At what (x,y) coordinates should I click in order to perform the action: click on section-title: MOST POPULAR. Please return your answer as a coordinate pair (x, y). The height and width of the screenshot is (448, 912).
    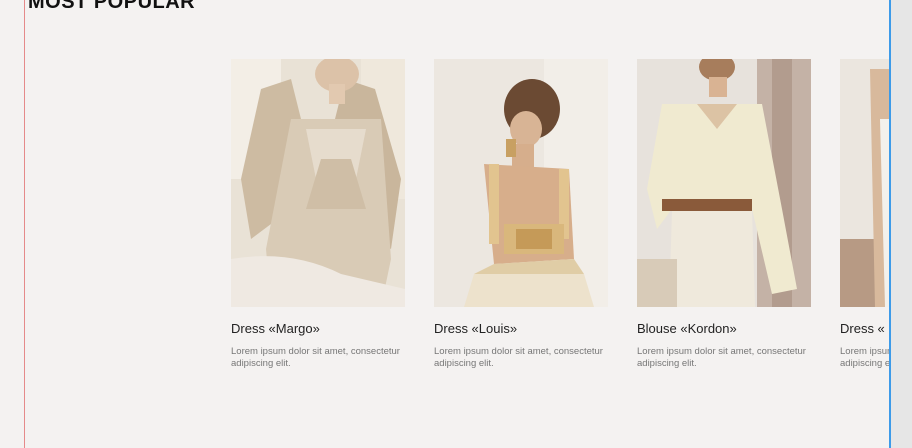
    Looking at the image, I should click on (112, 6).